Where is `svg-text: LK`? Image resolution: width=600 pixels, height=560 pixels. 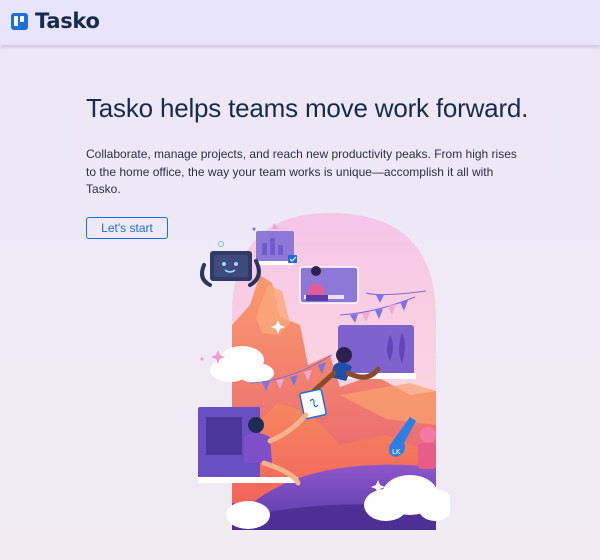 svg-text: LK is located at coordinates (396, 452).